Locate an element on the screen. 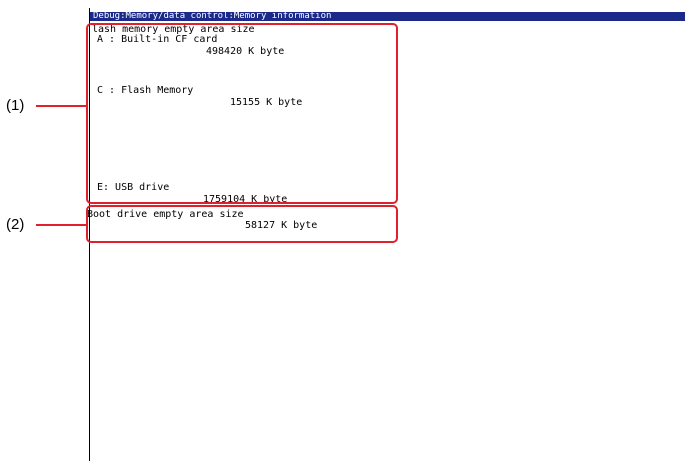  callout-label-2: (2) is located at coordinates (15, 224).